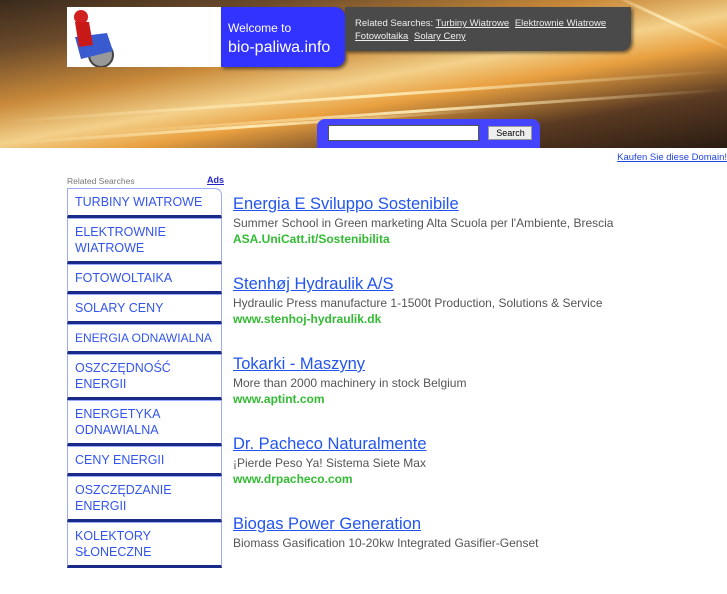 This screenshot has height=594, width=727. Describe the element at coordinates (144, 203) in the screenshot. I see `sidebar-item: TURBINY WIATROWE` at that location.